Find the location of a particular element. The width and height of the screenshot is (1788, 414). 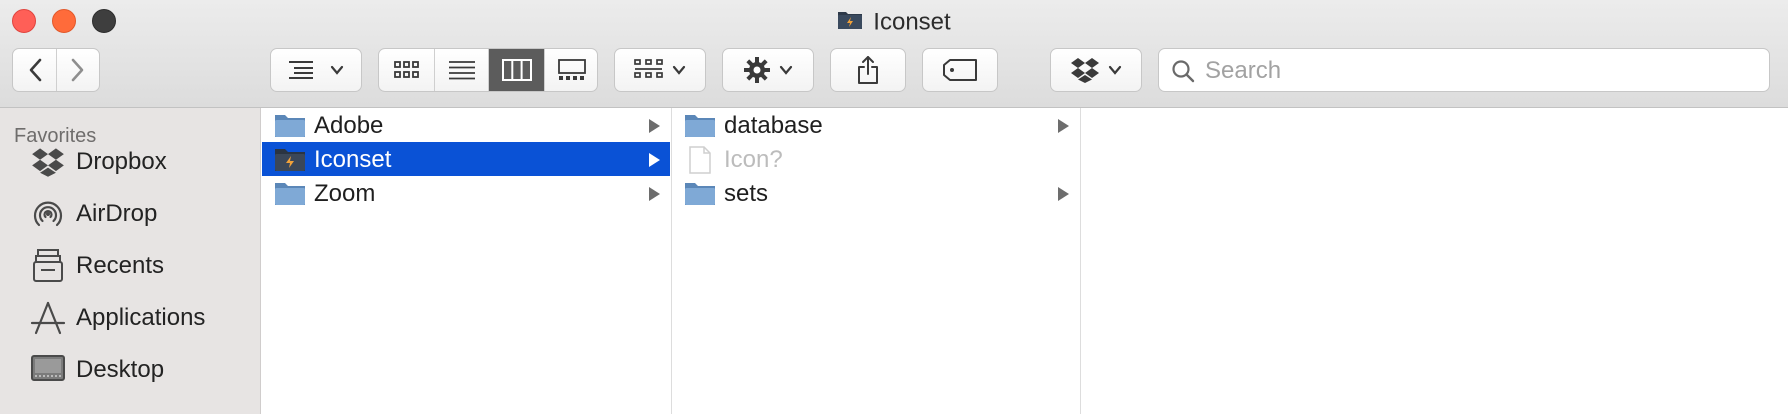

sidebar-item-label: AirDrop is located at coordinates (117, 213).